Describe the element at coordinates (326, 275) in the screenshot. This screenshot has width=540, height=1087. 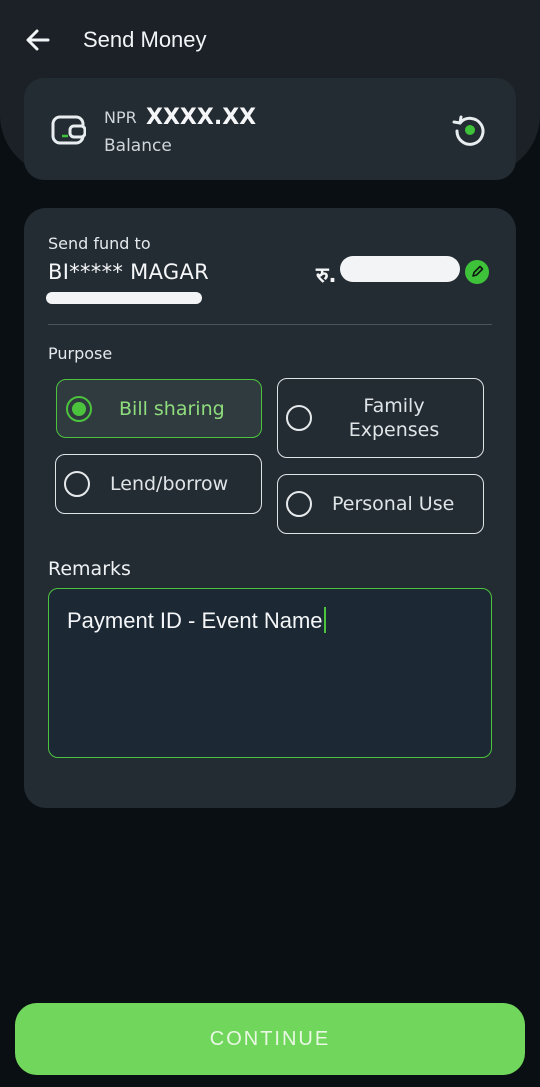
I see `amount-currency-prefix: रु.` at that location.